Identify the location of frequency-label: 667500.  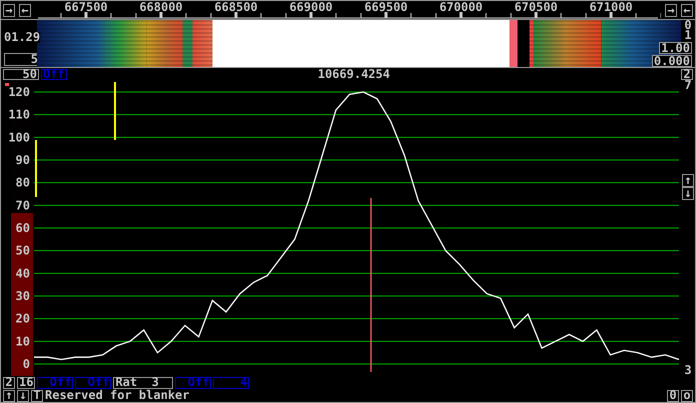
(86, 7).